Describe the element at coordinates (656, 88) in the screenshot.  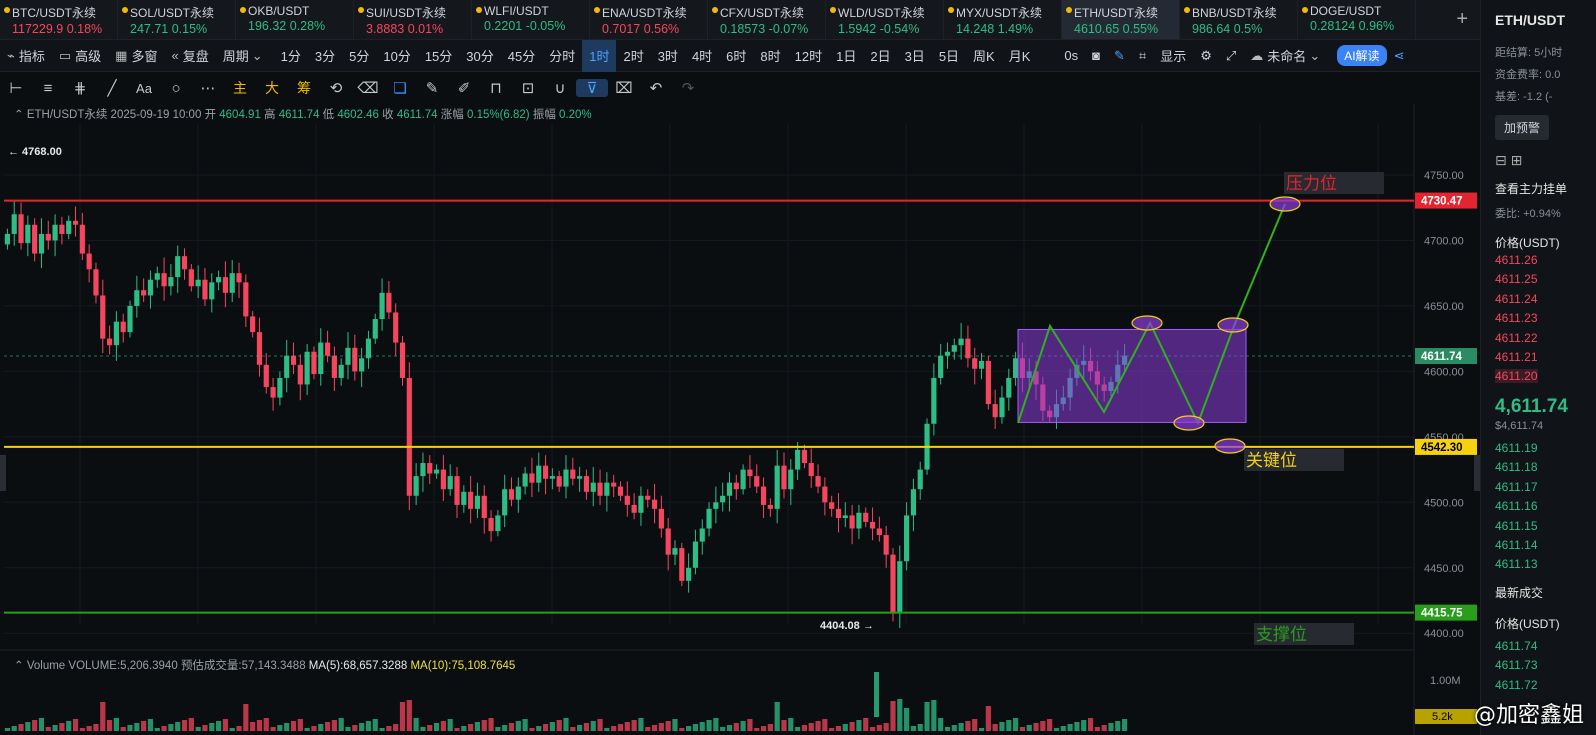
I see `undo-icon: ↶` at that location.